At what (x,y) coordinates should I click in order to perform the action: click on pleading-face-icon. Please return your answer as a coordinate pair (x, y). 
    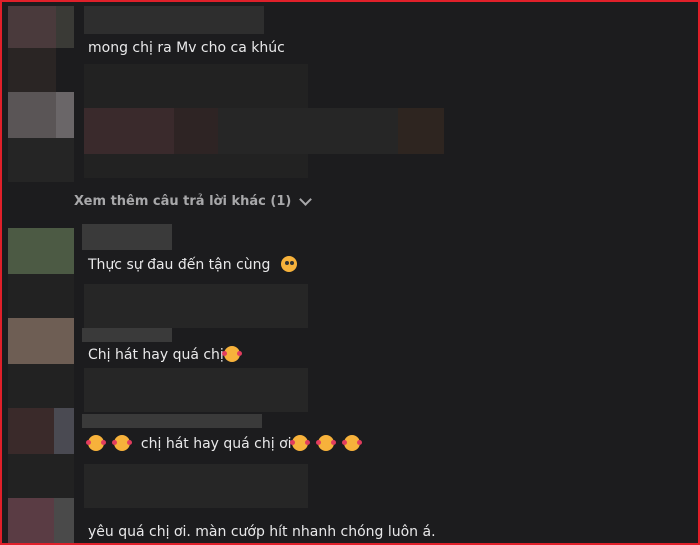
    Looking at the image, I should click on (288, 264).